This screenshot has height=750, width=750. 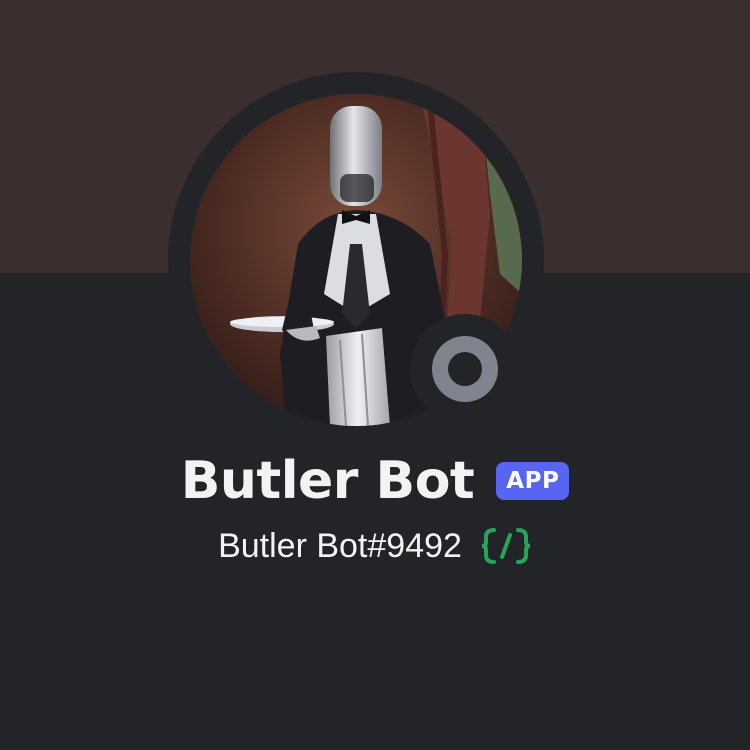 I want to click on app-badge: APP, so click(x=533, y=481).